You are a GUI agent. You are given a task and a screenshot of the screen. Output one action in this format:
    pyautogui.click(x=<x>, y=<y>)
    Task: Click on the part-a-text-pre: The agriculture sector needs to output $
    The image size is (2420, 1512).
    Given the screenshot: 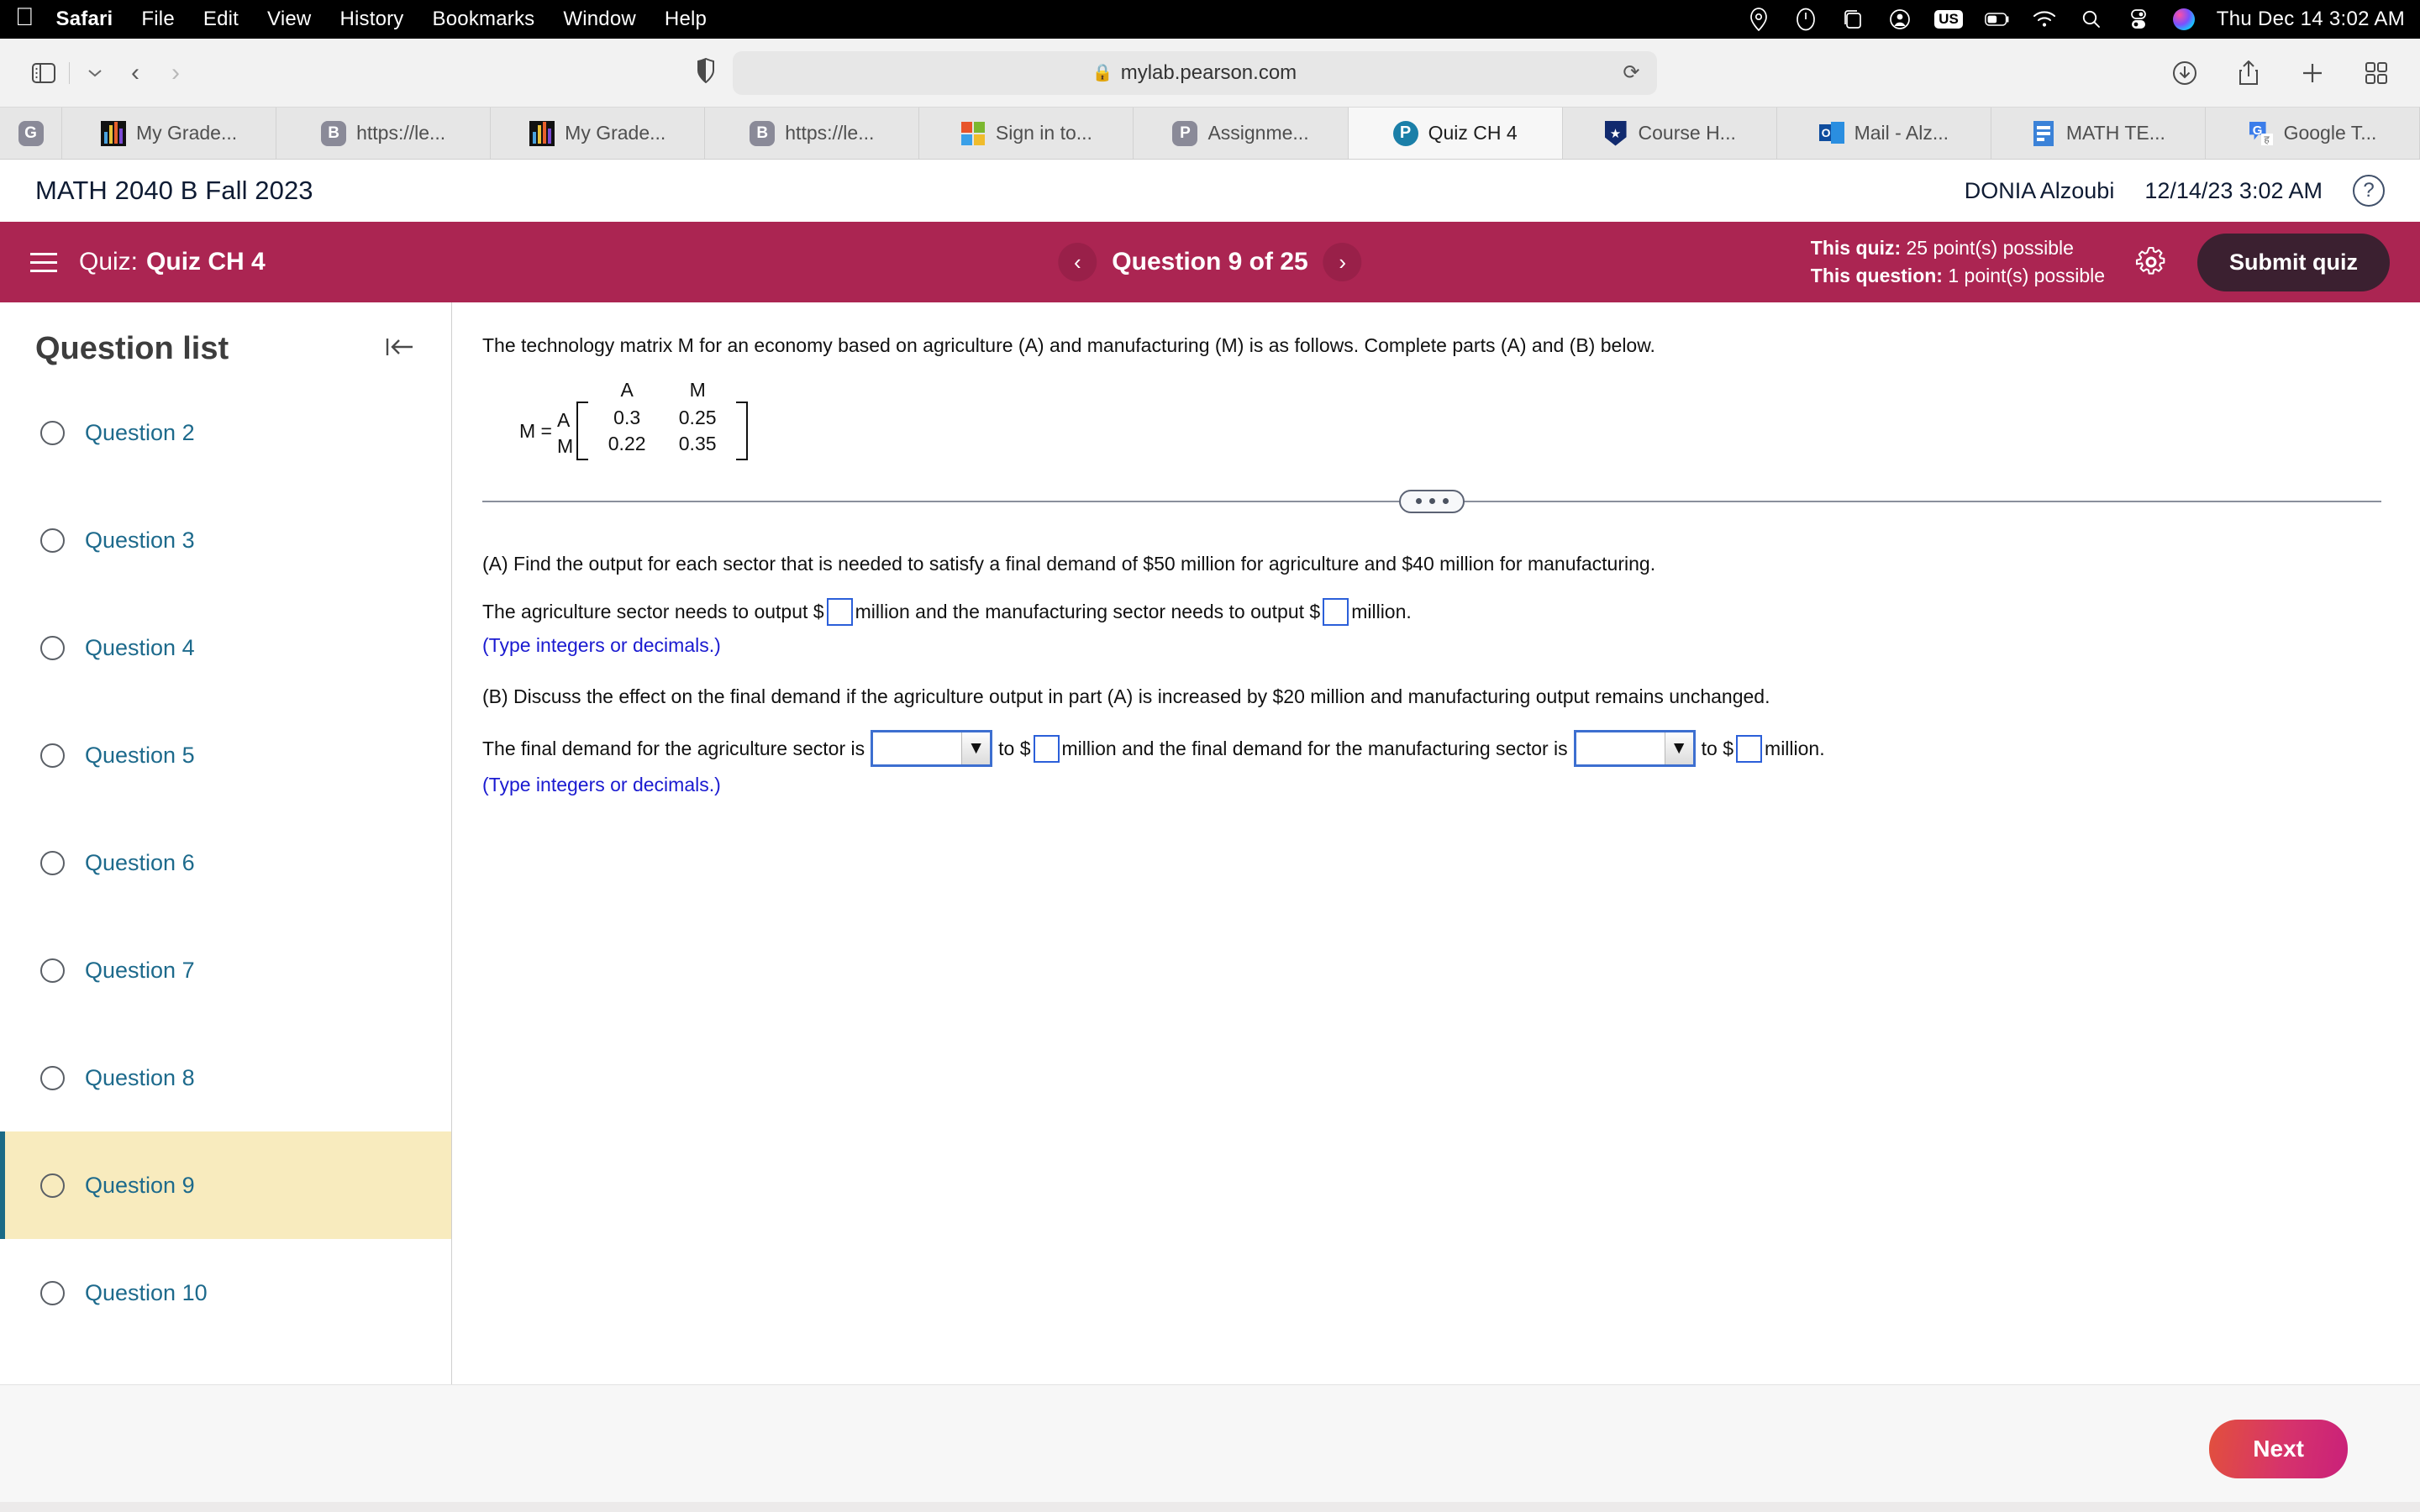 What is the action you would take?
    pyautogui.click(x=653, y=612)
    